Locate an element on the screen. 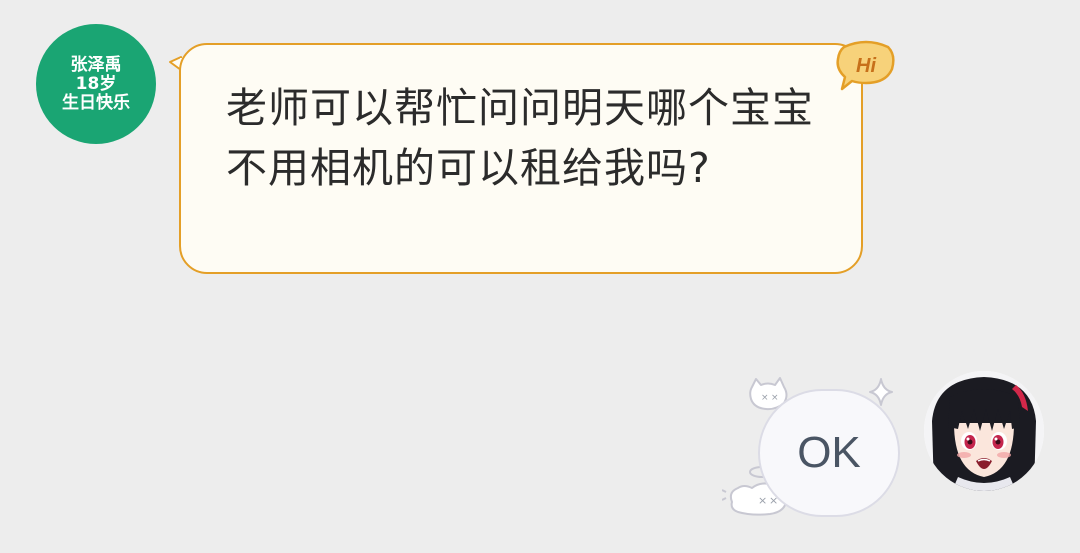 The image size is (1080, 553). sender-avatar-line2: 18岁 is located at coordinates (96, 83).